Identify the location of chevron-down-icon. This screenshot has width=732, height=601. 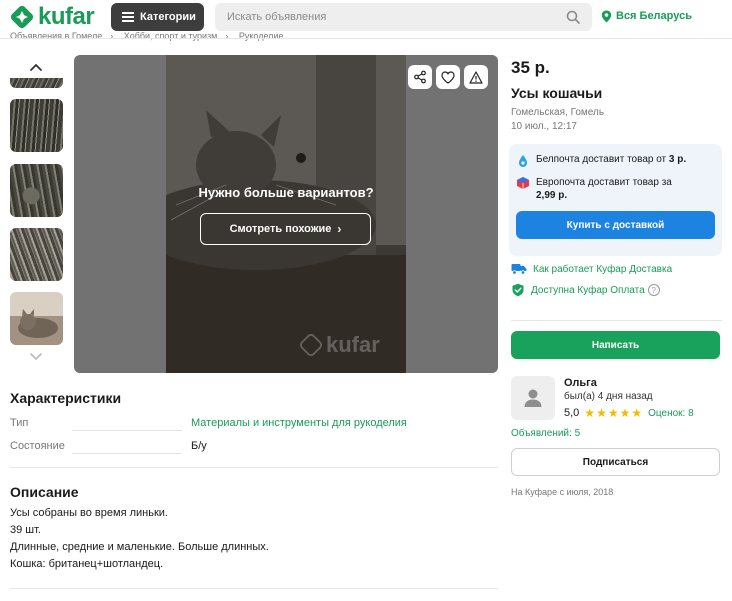
(36, 357).